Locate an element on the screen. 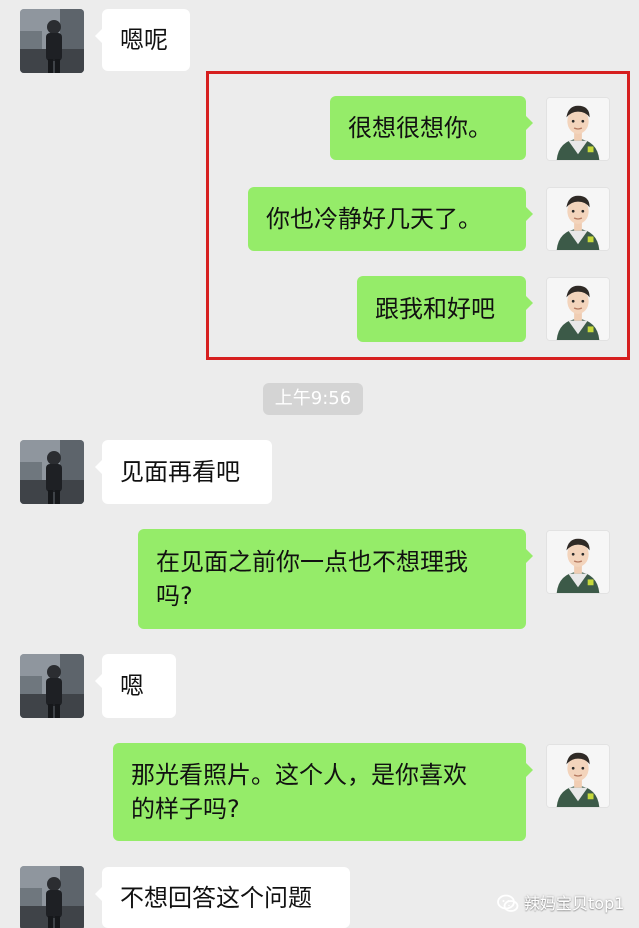 The width and height of the screenshot is (639, 928). timestamp-separator: 上午9:56 is located at coordinates (313, 399).